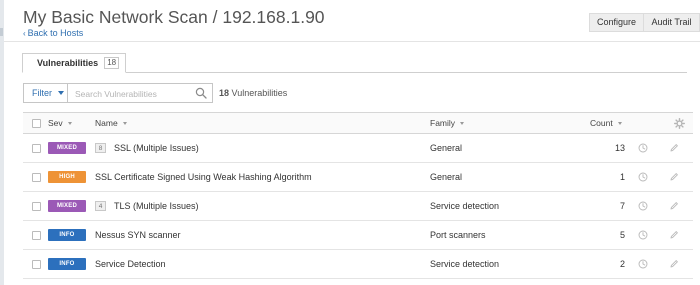  I want to click on column-label: Family, so click(443, 123).